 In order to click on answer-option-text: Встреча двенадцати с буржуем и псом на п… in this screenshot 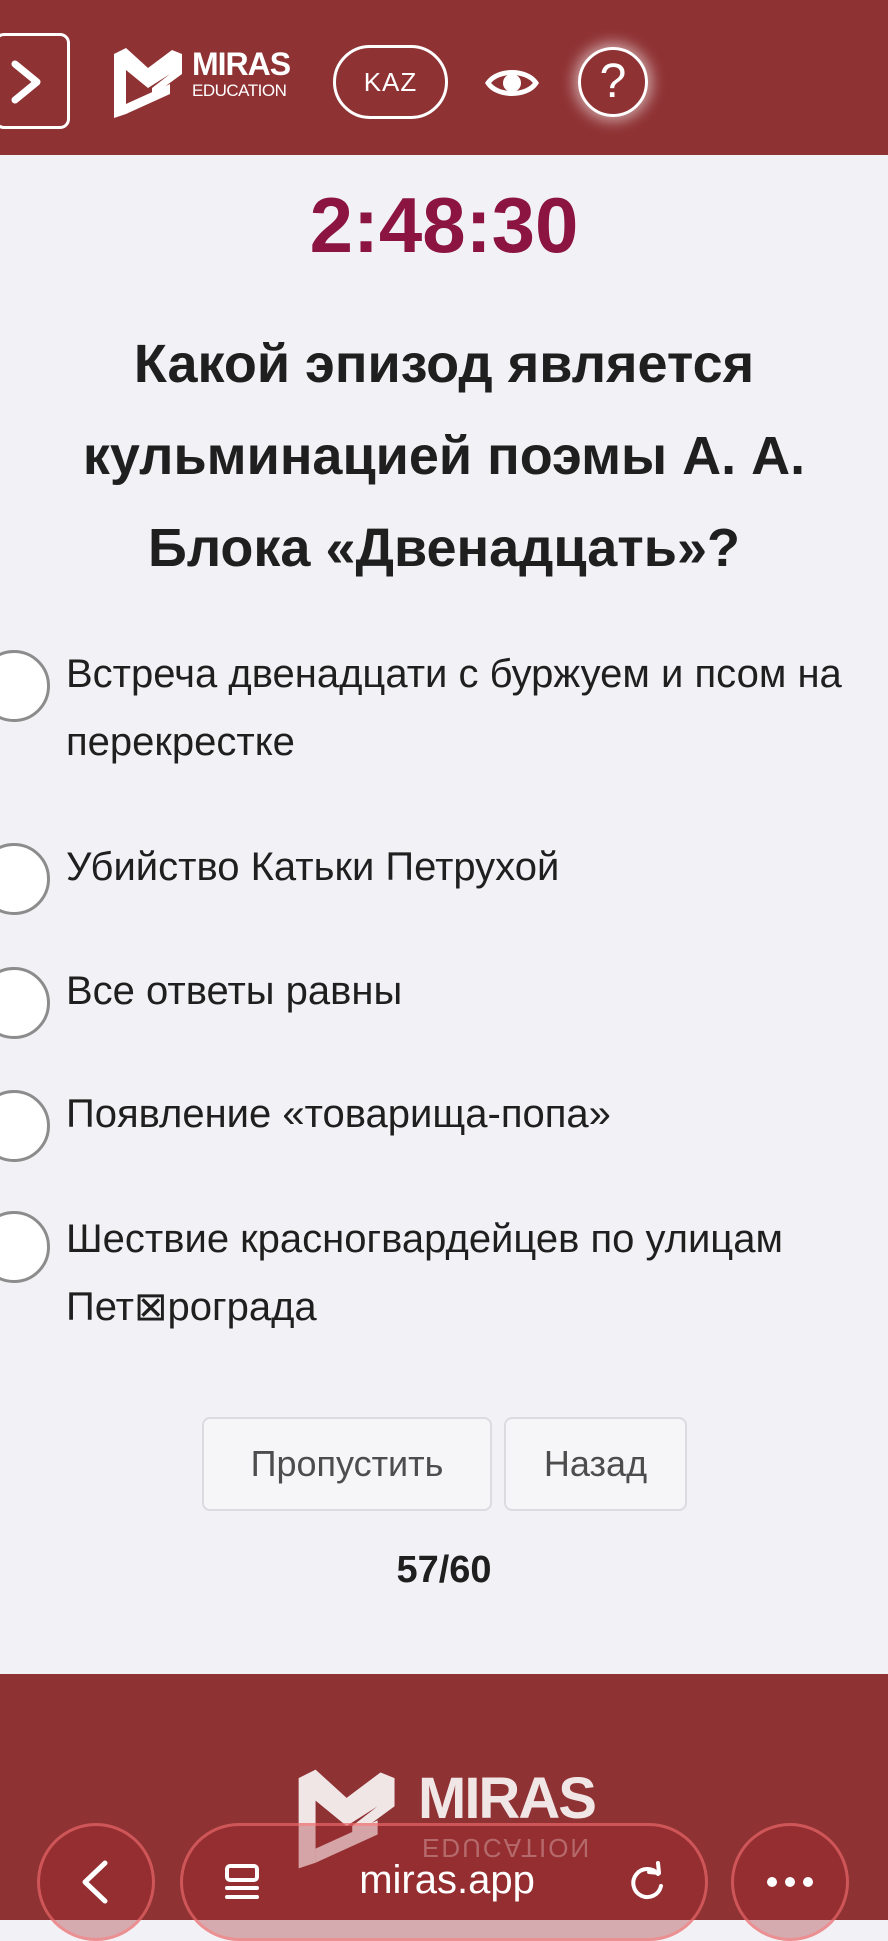, I will do `click(456, 708)`.